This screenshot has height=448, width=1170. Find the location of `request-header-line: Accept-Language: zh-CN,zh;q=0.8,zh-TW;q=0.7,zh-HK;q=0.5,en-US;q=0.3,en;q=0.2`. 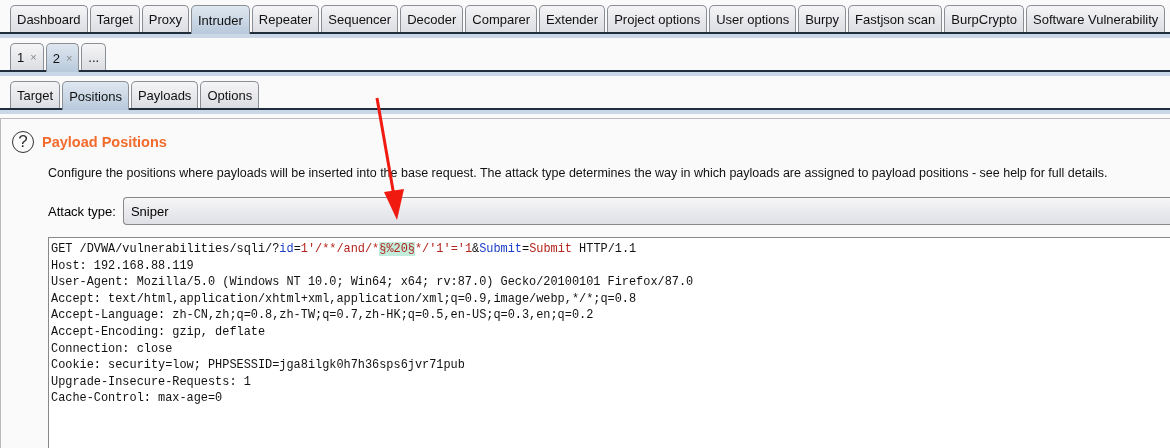

request-header-line: Accept-Language: zh-CN,zh;q=0.8,zh-TW;q=0.7,zh-HK;q=0.5,en-US;q=0.3,en;q=0.2 is located at coordinates (323, 315).